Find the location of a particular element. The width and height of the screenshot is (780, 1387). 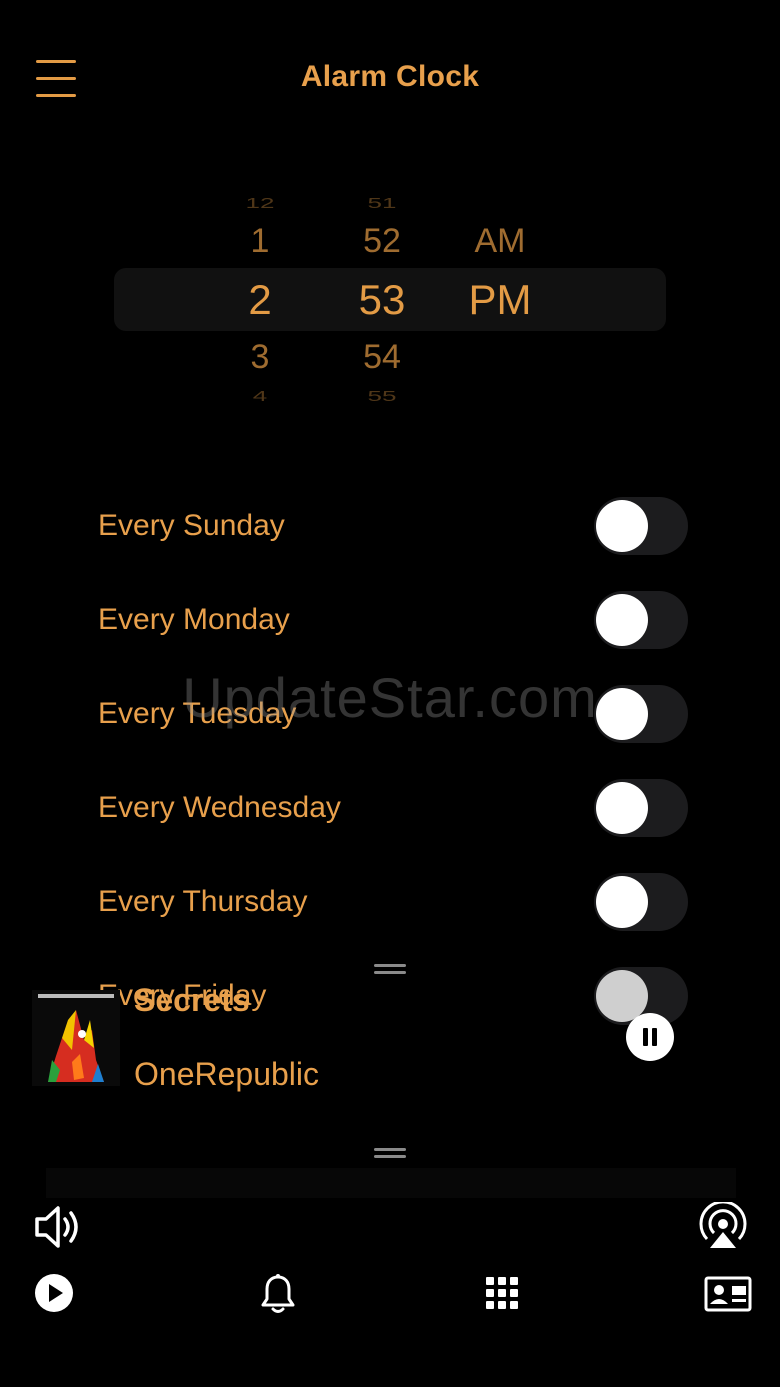

period-selected: PM is located at coordinates (500, 300).